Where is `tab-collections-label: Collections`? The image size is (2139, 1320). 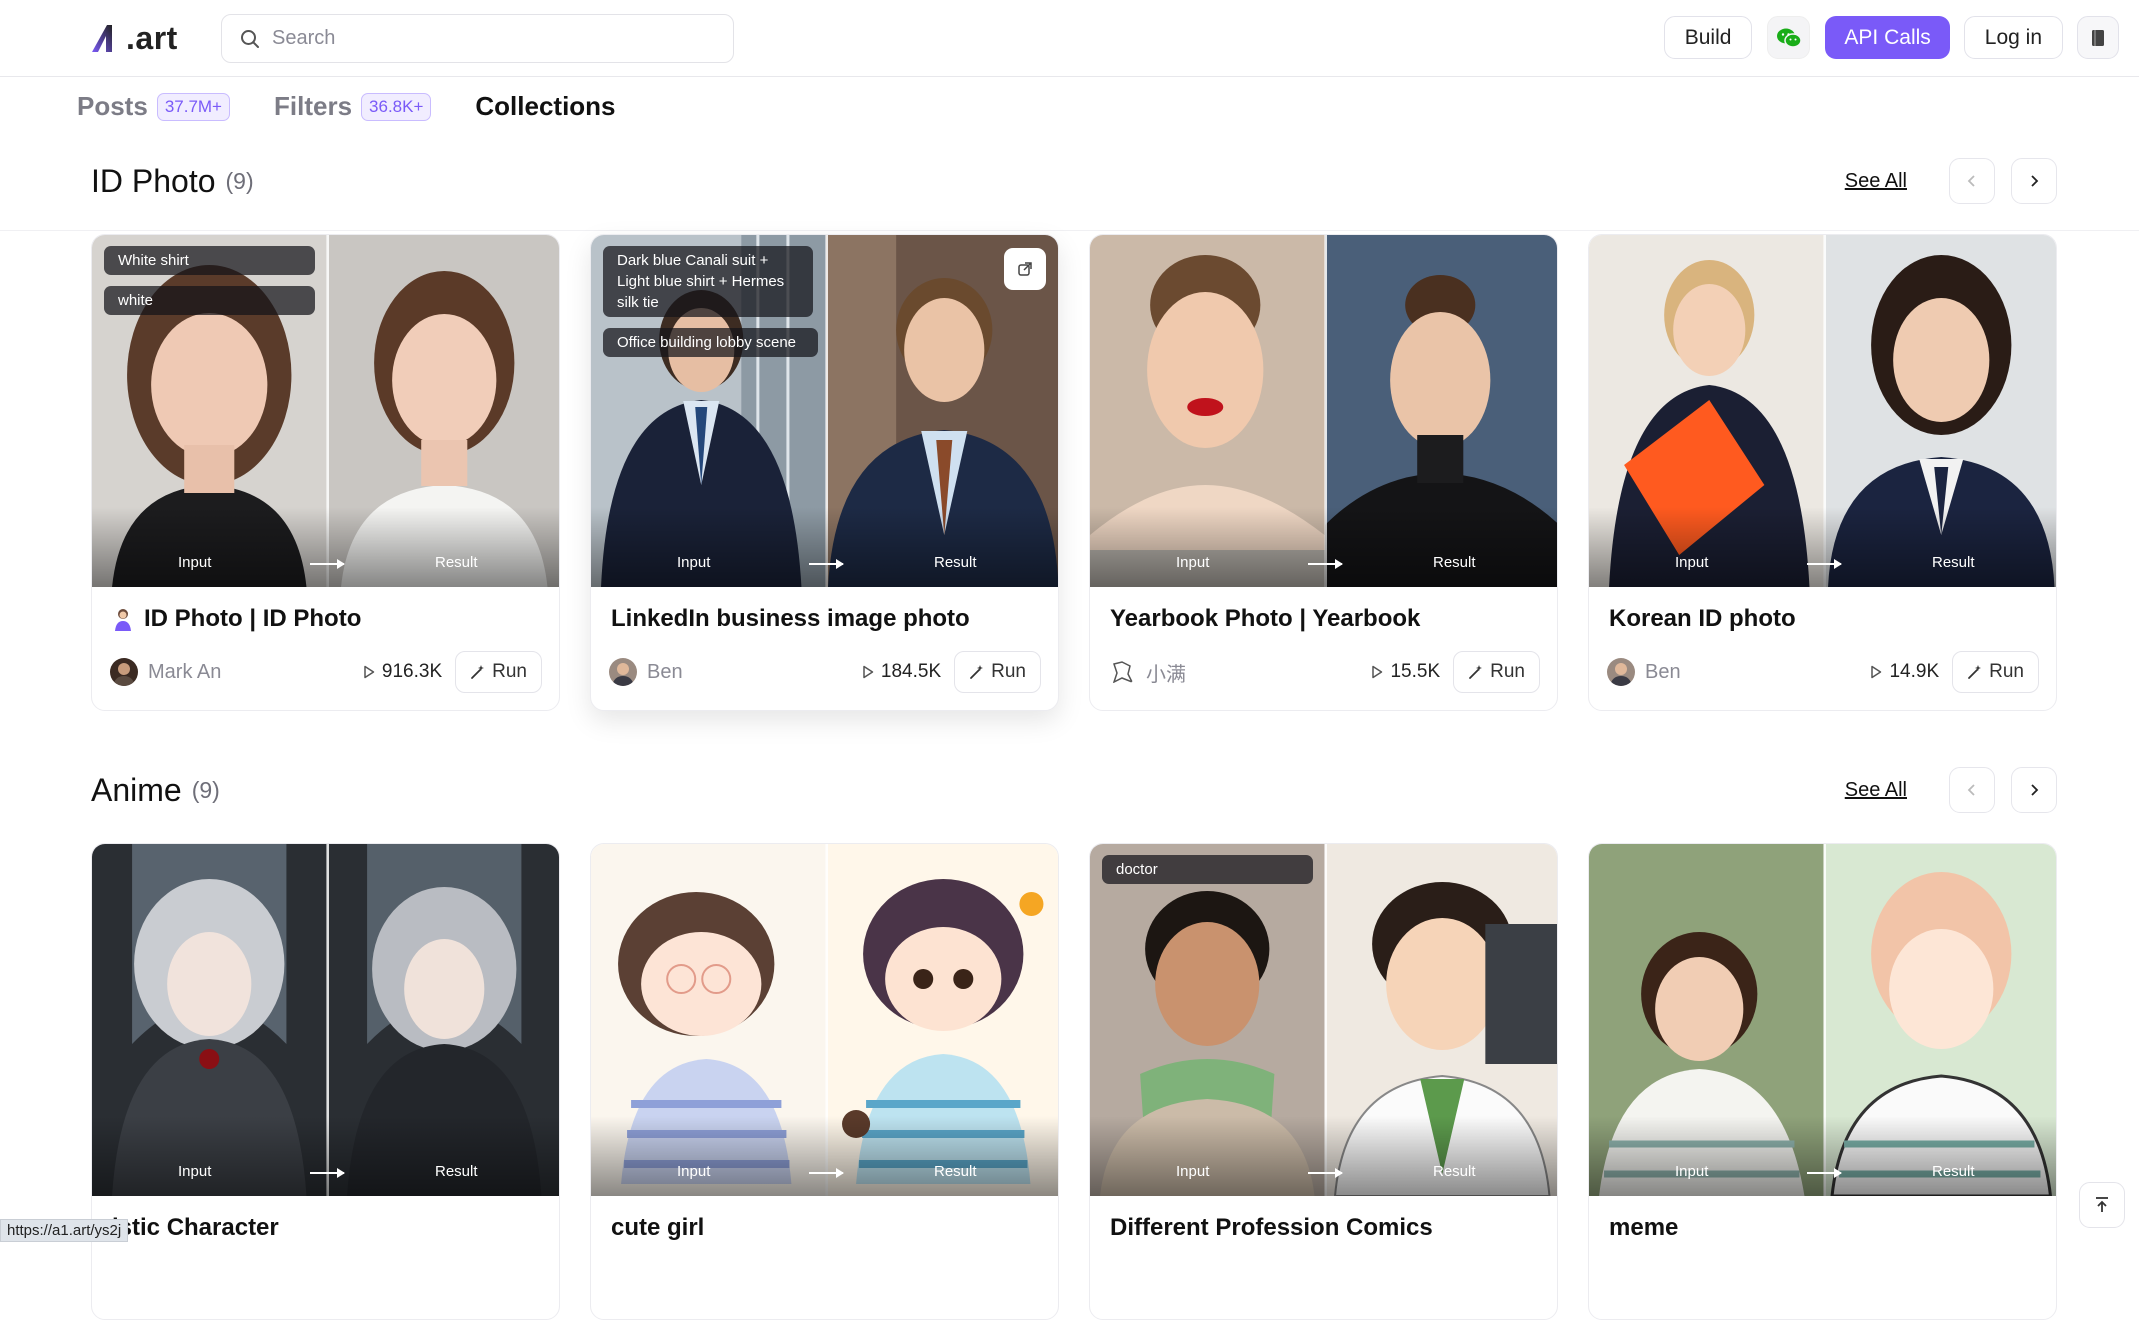 tab-collections-label: Collections is located at coordinates (545, 106).